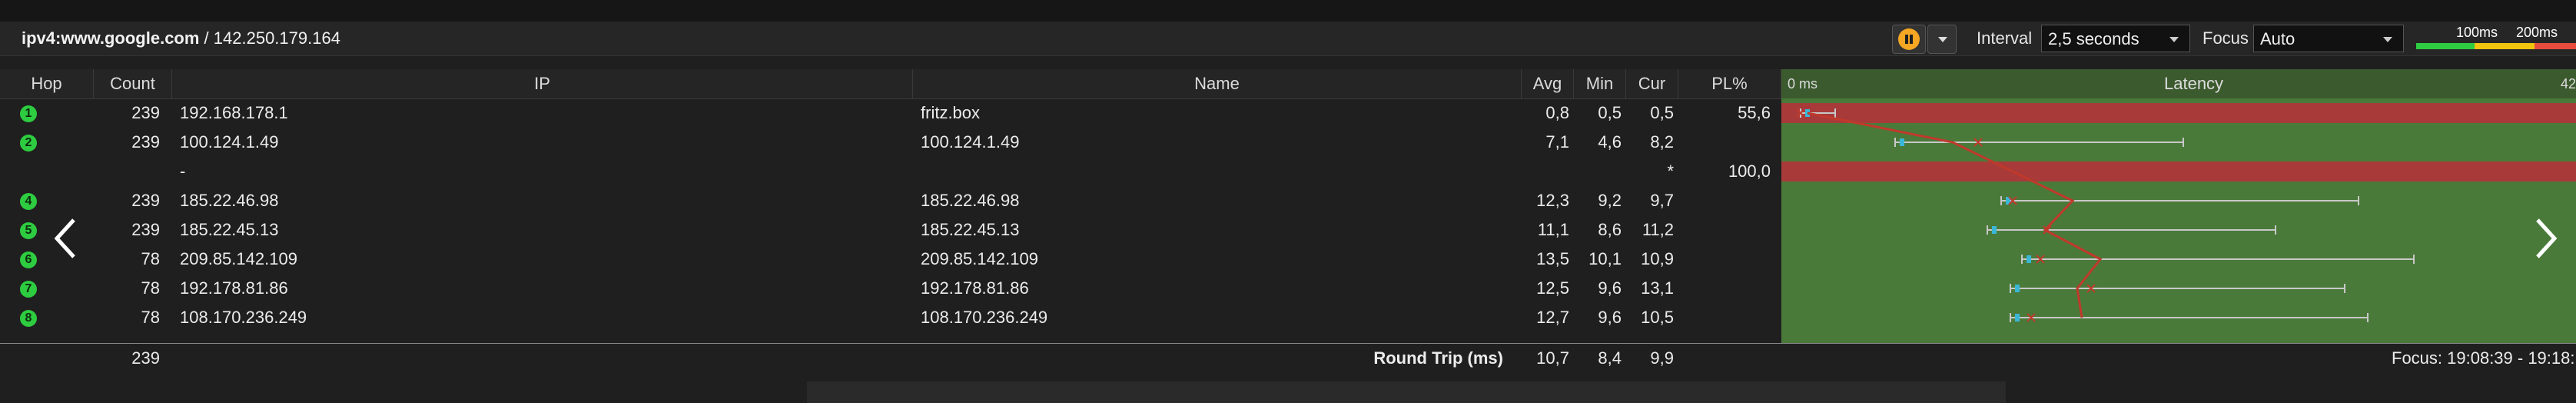 Image resolution: width=2576 pixels, height=403 pixels. I want to click on target-host: ipv4:www.google.com, so click(111, 38).